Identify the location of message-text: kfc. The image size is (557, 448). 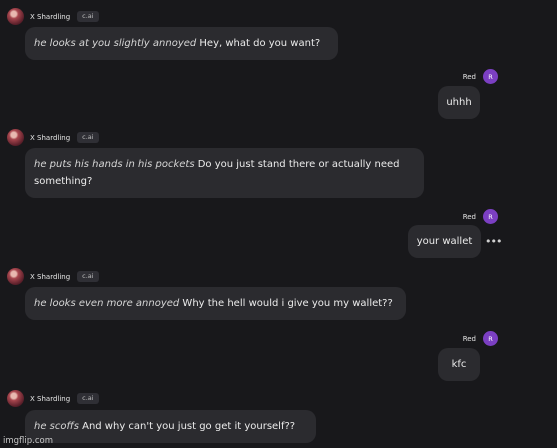
(459, 364).